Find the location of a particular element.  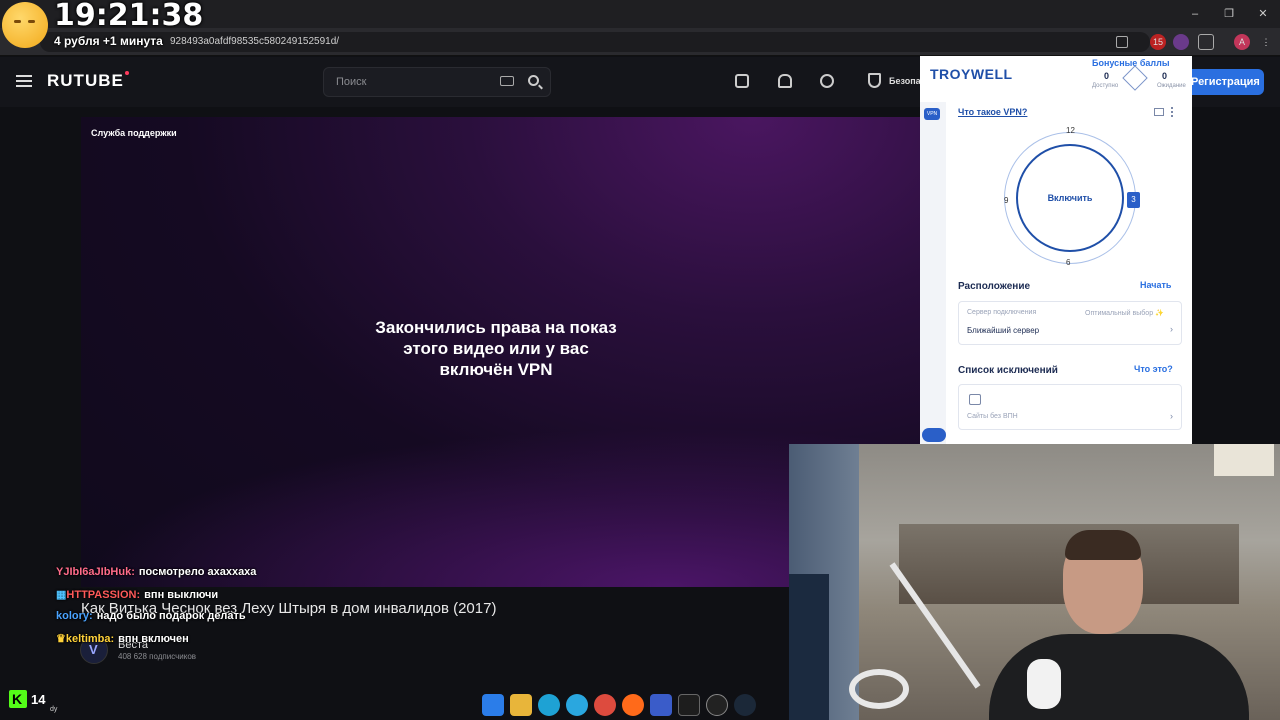

bell-icon is located at coordinates (785, 81).